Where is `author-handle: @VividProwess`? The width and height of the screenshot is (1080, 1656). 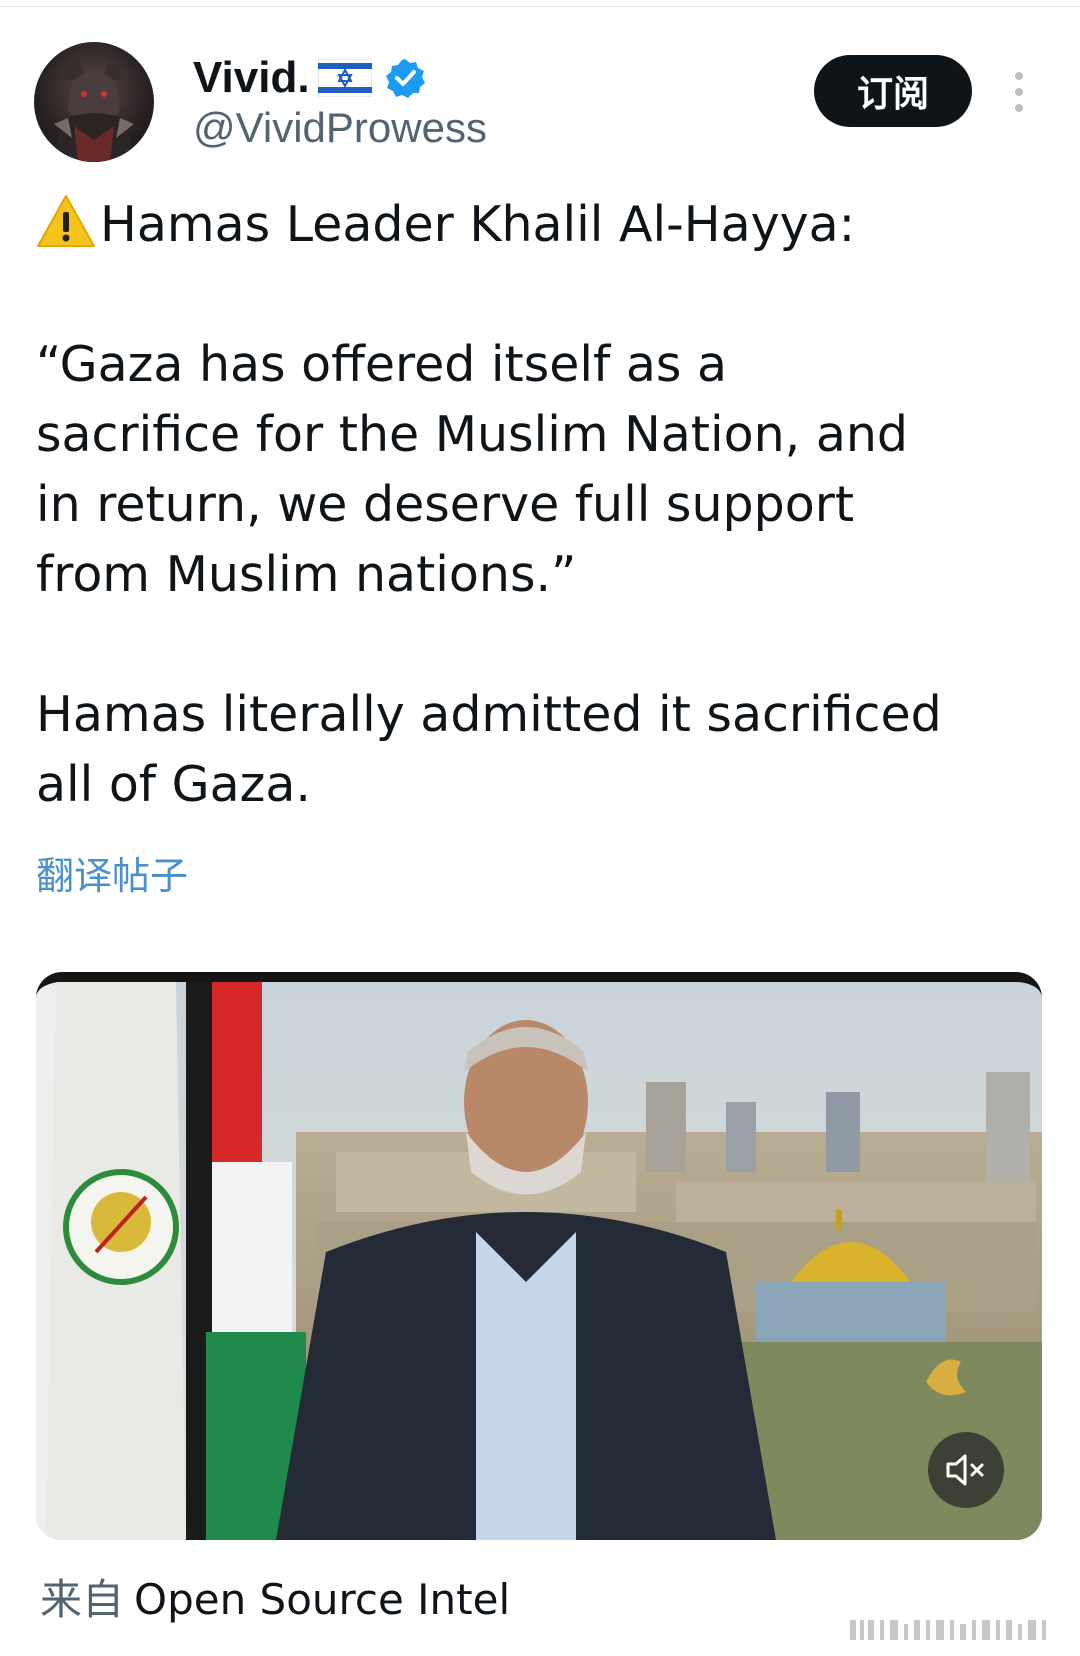 author-handle: @VividProwess is located at coordinates (340, 128).